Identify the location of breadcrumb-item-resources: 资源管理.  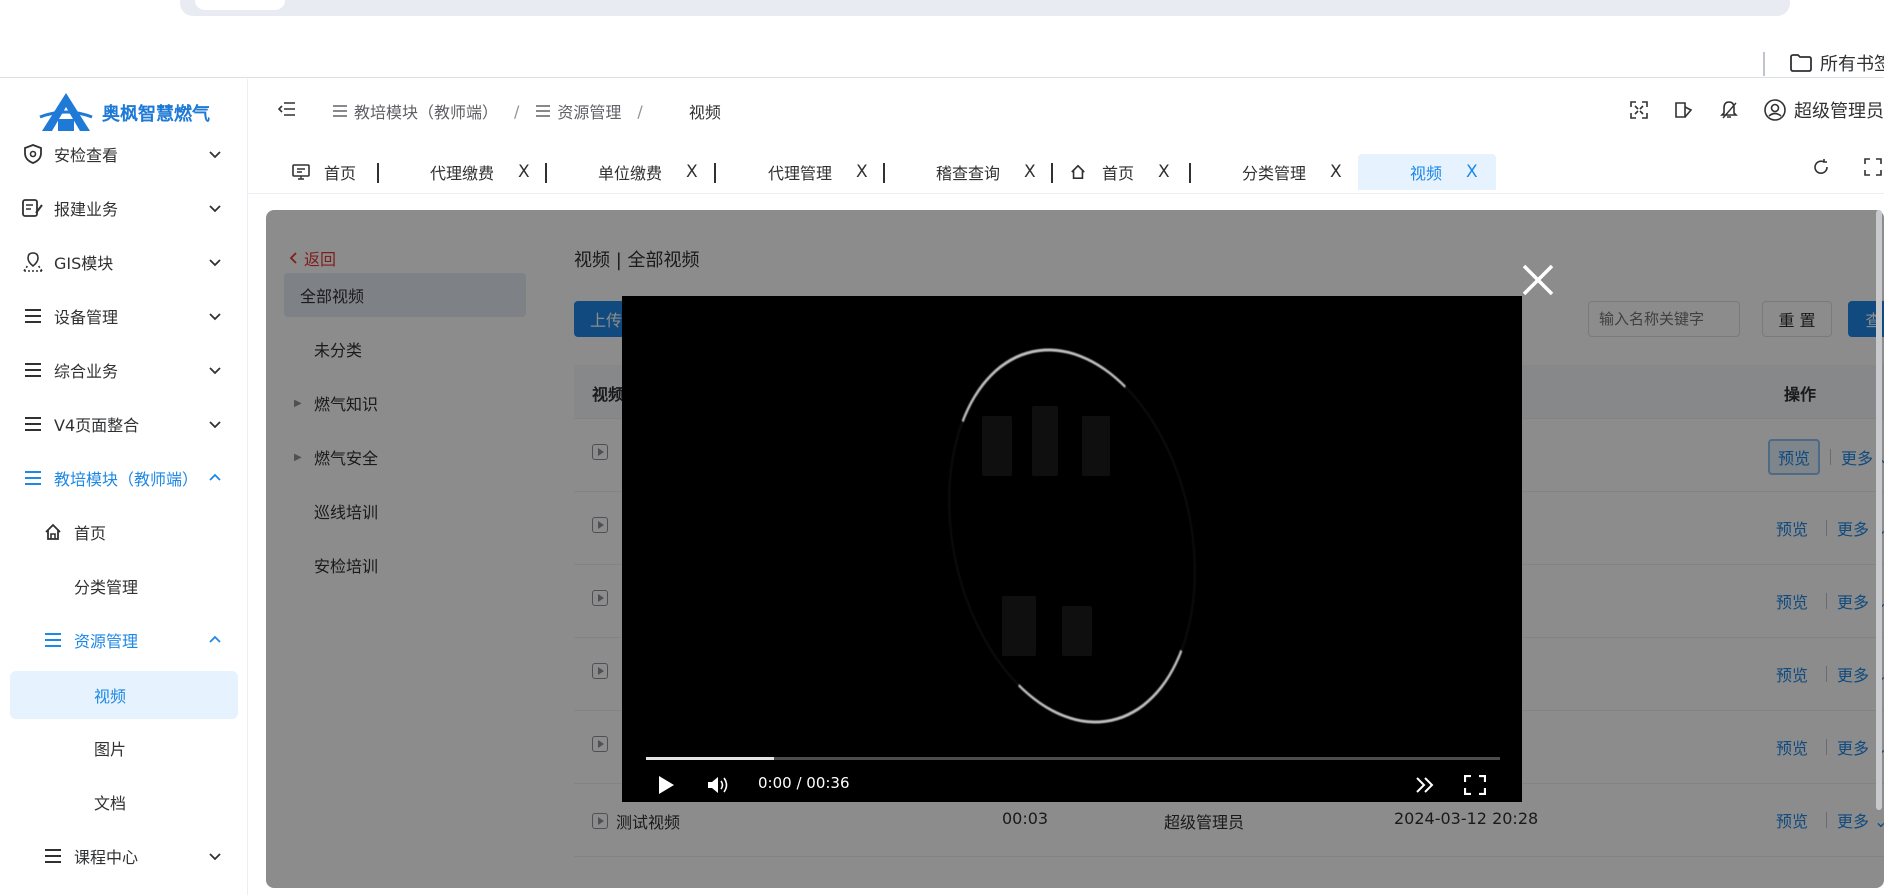
(578, 111).